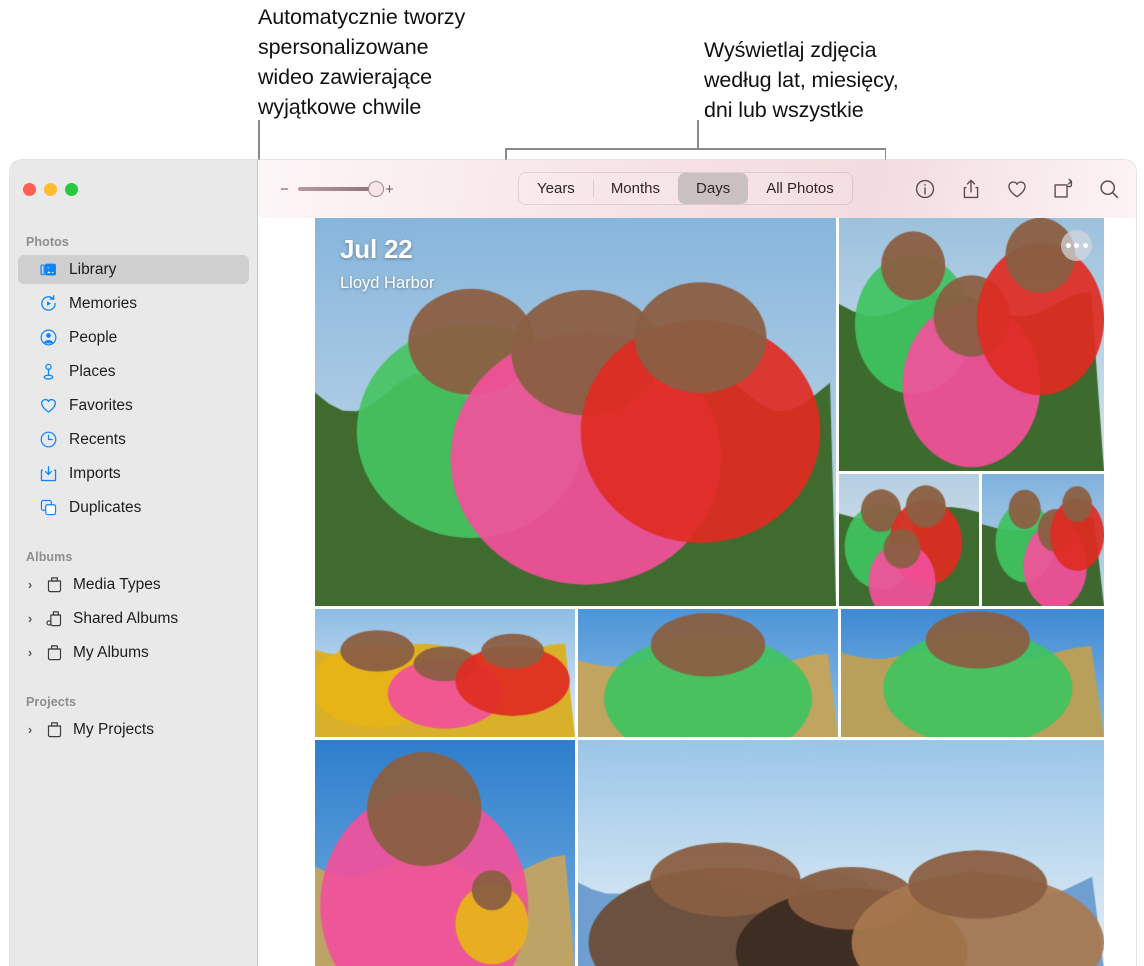  What do you see at coordinates (54, 618) in the screenshot?
I see `shared-folder-icon` at bounding box center [54, 618].